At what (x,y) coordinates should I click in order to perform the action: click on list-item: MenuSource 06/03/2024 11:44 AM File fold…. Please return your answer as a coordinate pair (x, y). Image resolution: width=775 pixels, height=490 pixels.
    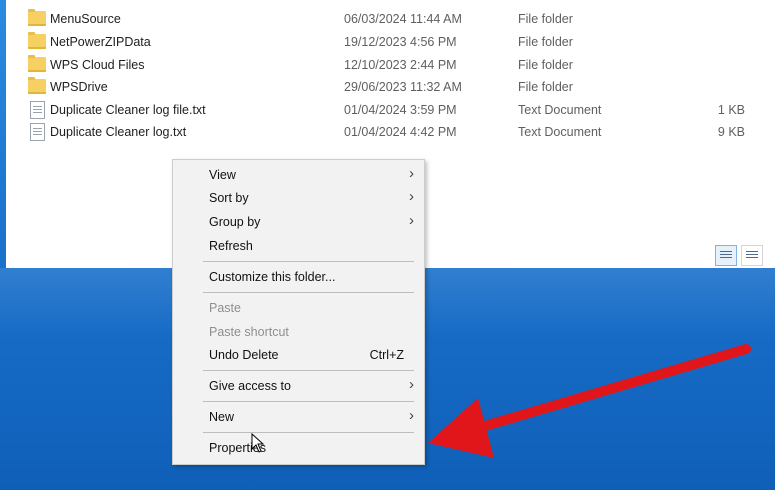
    Looking at the image, I should click on (390, 19).